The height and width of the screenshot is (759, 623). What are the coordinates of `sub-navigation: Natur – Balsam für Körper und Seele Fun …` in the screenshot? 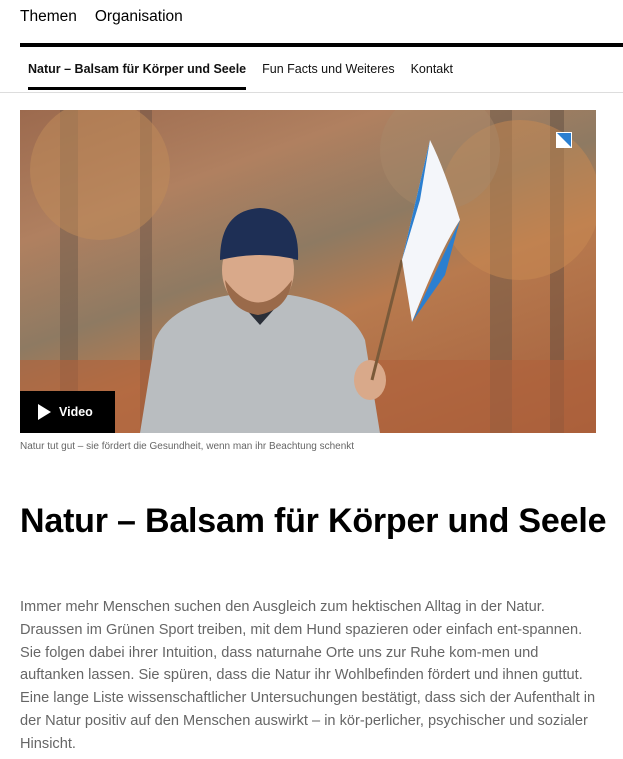 It's located at (248, 76).